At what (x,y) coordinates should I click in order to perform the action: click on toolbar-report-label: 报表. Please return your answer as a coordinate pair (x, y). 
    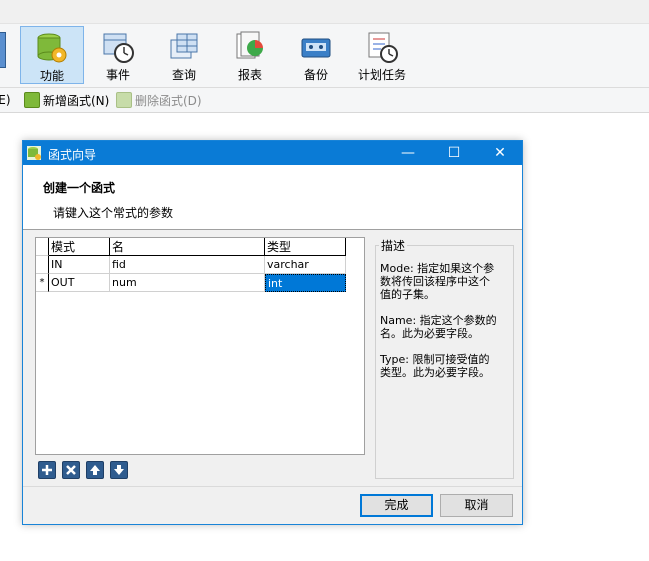
    Looking at the image, I should click on (249, 75).